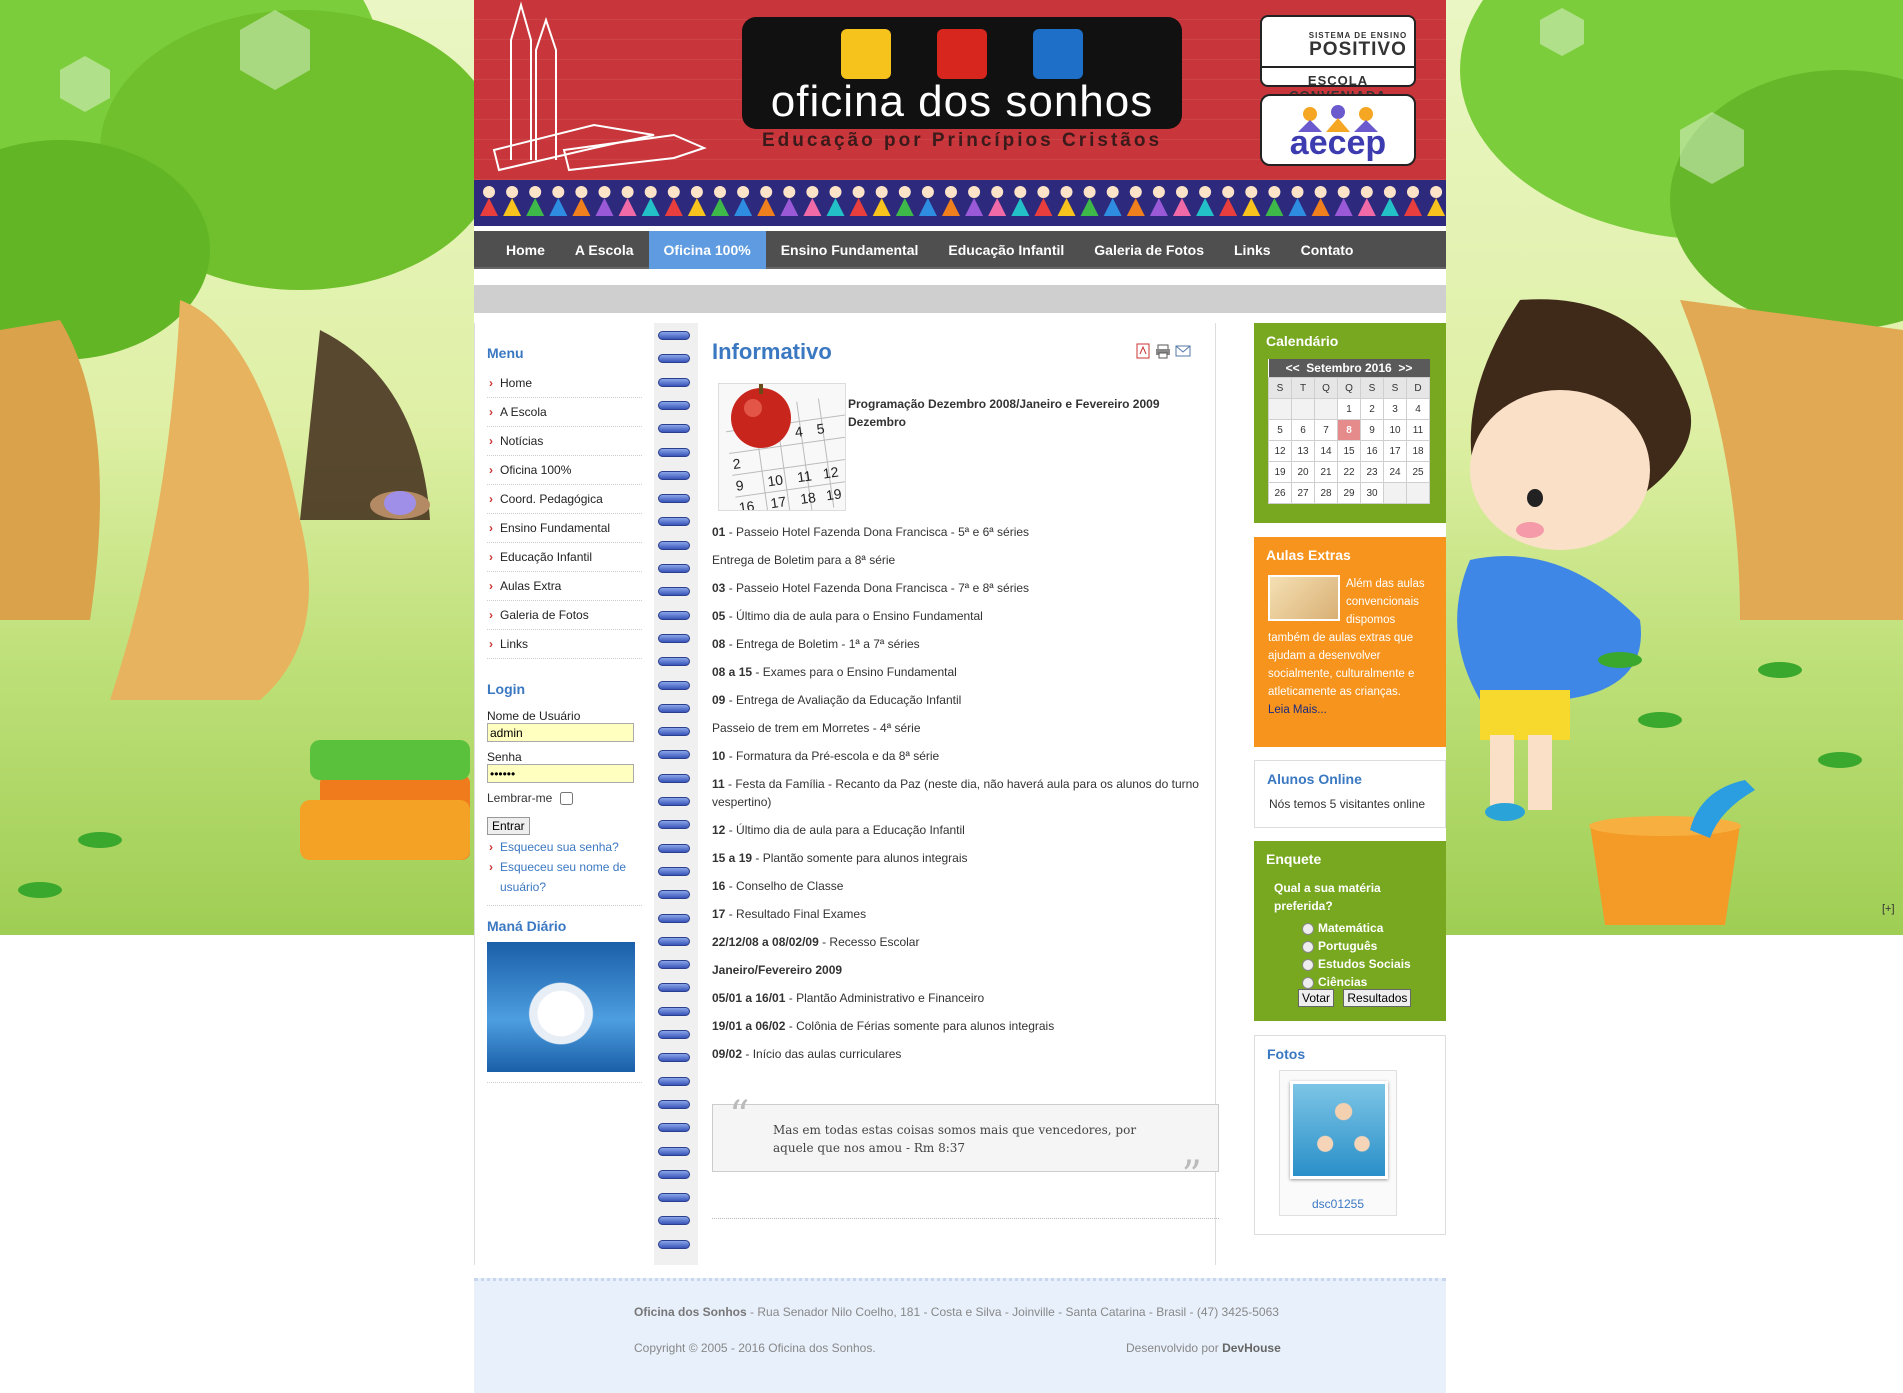 The image size is (1903, 1393). I want to click on calendar-day: 13, so click(1303, 451).